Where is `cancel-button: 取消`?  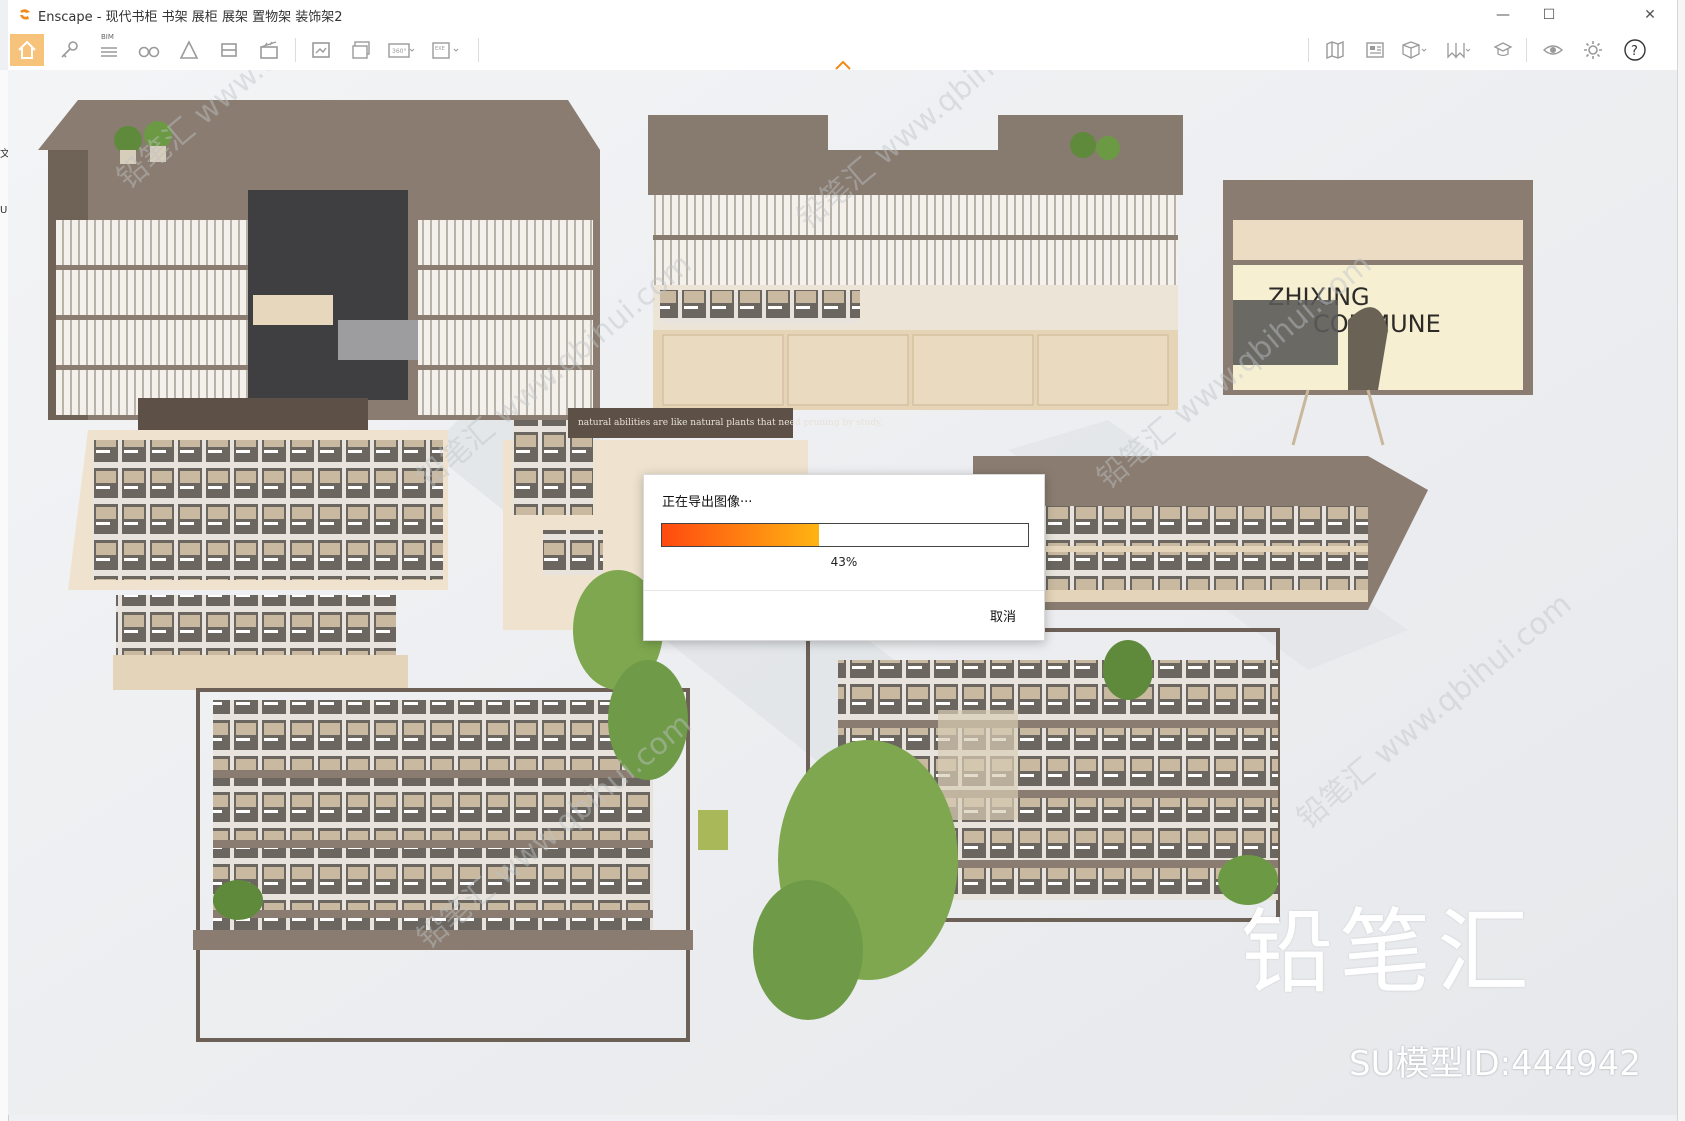
cancel-button: 取消 is located at coordinates (1003, 615).